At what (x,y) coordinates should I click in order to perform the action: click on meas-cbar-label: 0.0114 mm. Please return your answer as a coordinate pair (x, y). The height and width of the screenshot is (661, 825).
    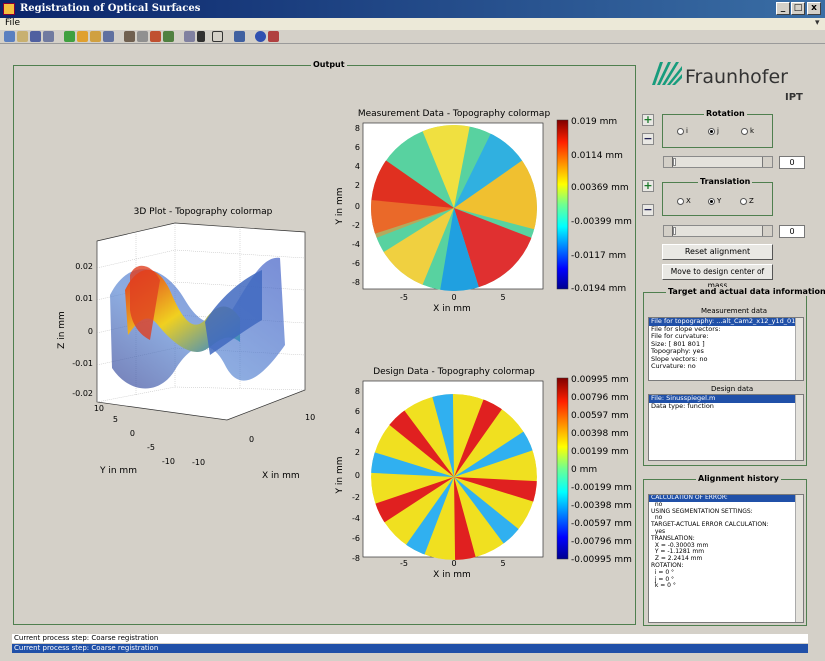
    Looking at the image, I should click on (597, 156).